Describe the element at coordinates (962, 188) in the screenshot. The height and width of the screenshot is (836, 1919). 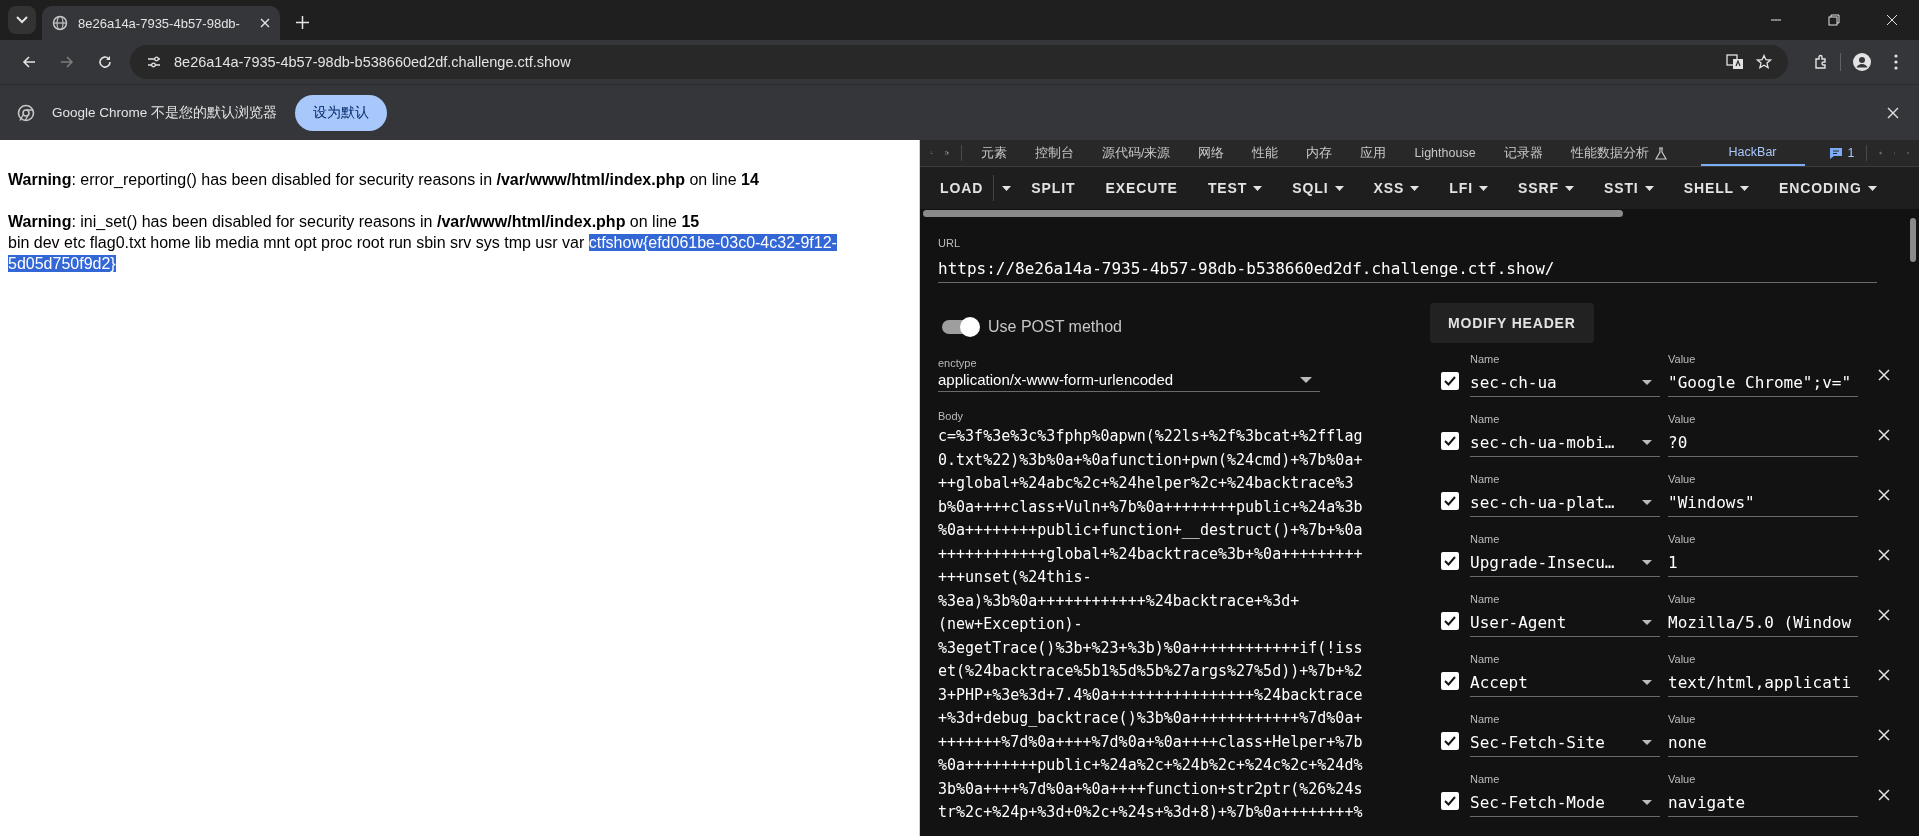
I see `toolbar-button: LOAD` at that location.